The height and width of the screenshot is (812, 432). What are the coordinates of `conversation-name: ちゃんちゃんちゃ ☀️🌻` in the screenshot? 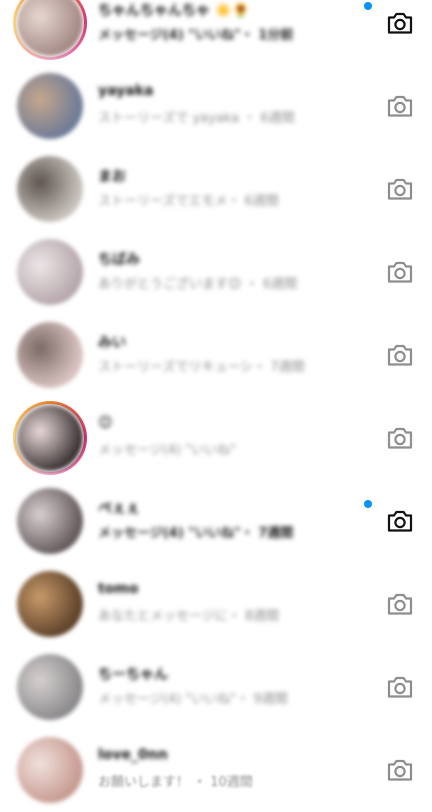 It's located at (174, 11).